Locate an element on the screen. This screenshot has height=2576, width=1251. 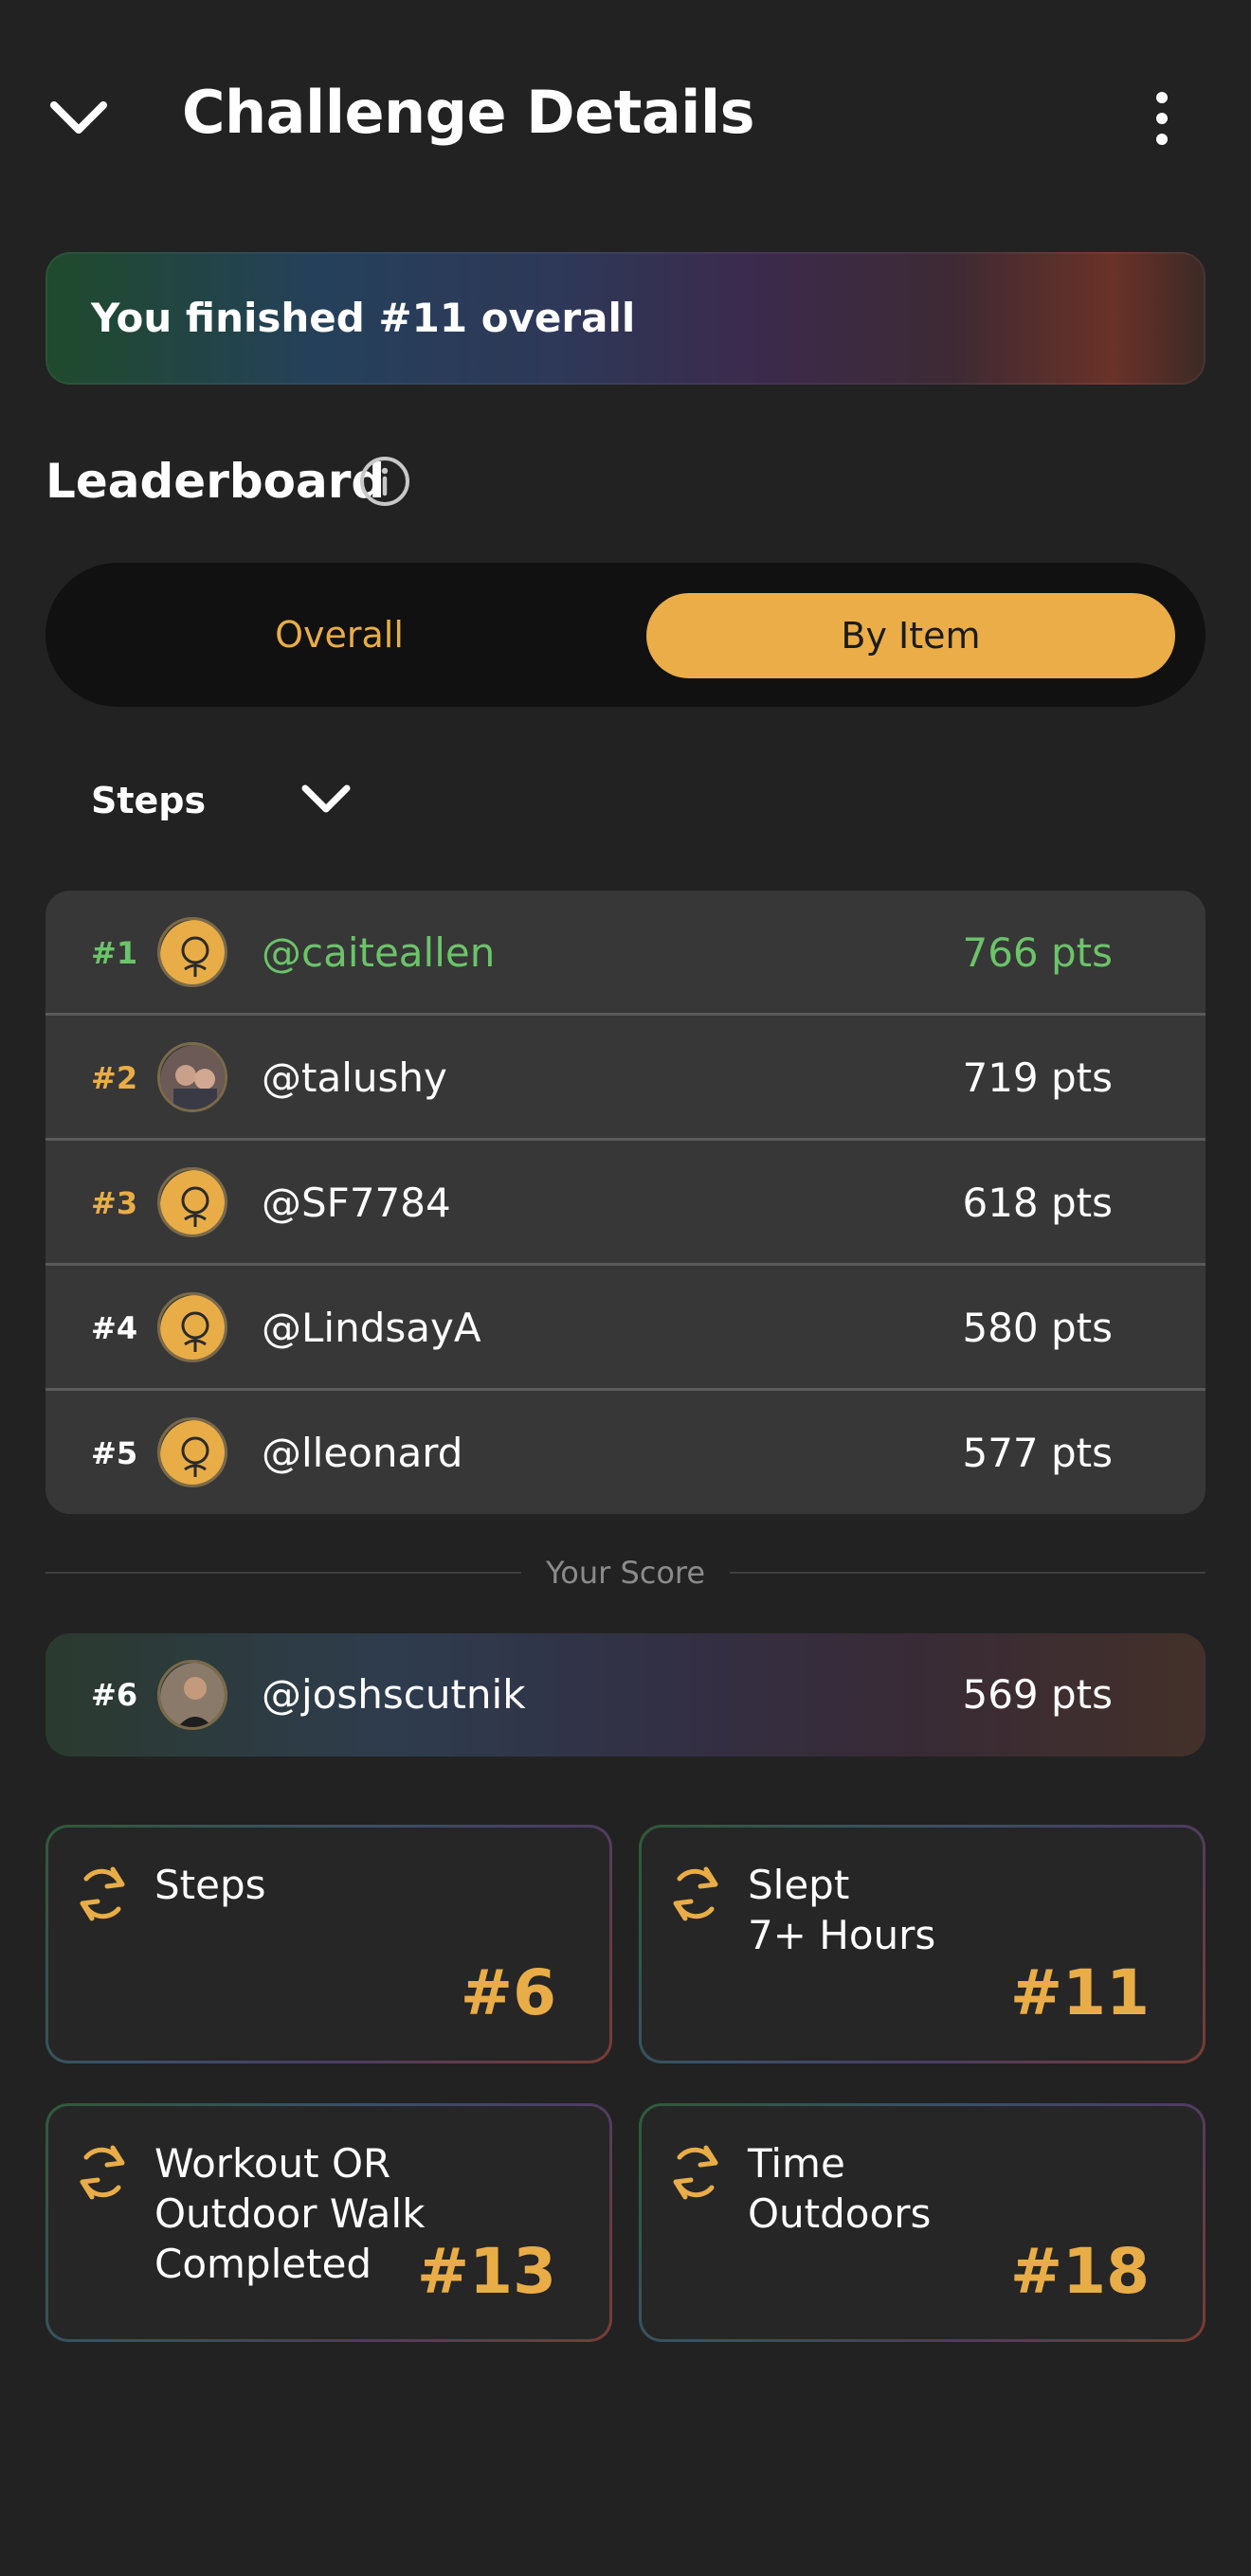
leaderboard-row: #2 @talushy 719 pts is located at coordinates (626, 1078).